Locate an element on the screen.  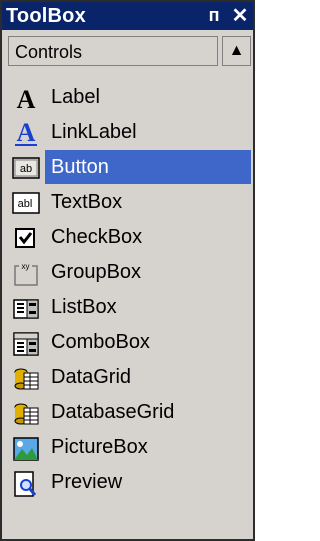
svg-text: xy is located at coordinates (26, 266).